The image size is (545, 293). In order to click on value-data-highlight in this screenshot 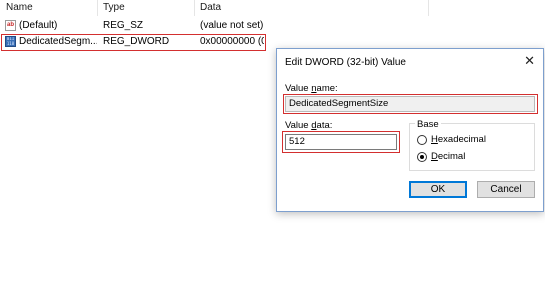, I will do `click(341, 142)`.